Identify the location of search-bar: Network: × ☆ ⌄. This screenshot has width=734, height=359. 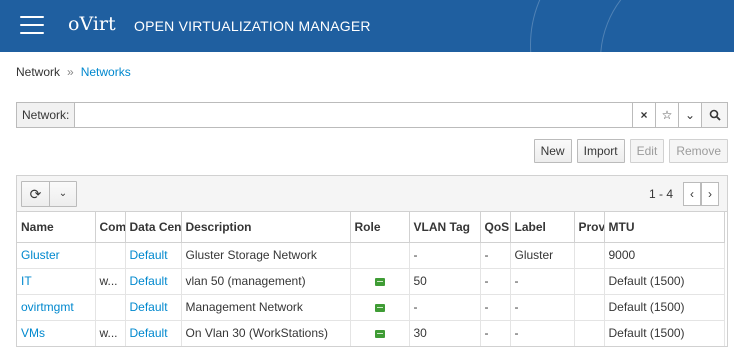
(372, 115).